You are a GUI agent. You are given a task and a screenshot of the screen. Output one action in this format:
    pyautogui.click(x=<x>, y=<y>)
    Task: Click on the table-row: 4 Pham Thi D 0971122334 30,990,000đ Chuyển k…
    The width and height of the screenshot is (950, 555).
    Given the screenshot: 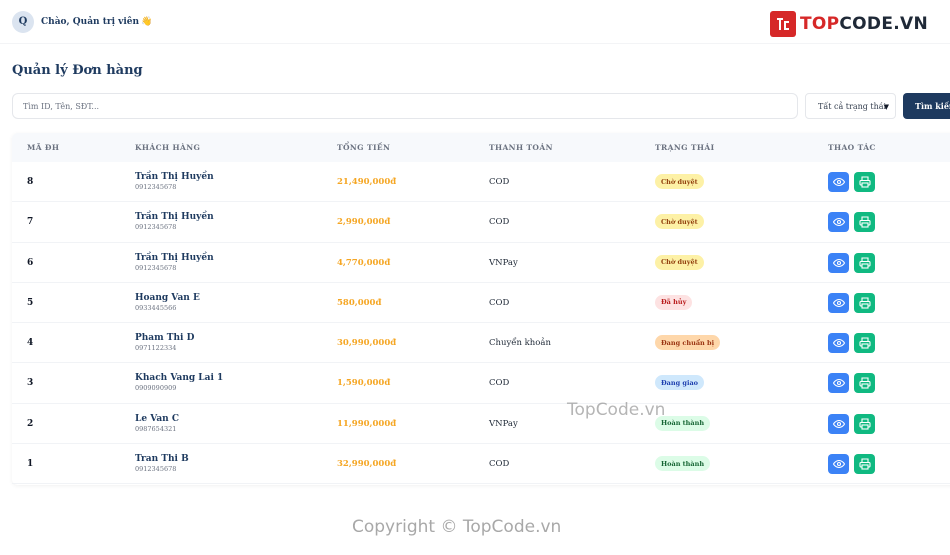 What is the action you would take?
    pyautogui.click(x=481, y=343)
    